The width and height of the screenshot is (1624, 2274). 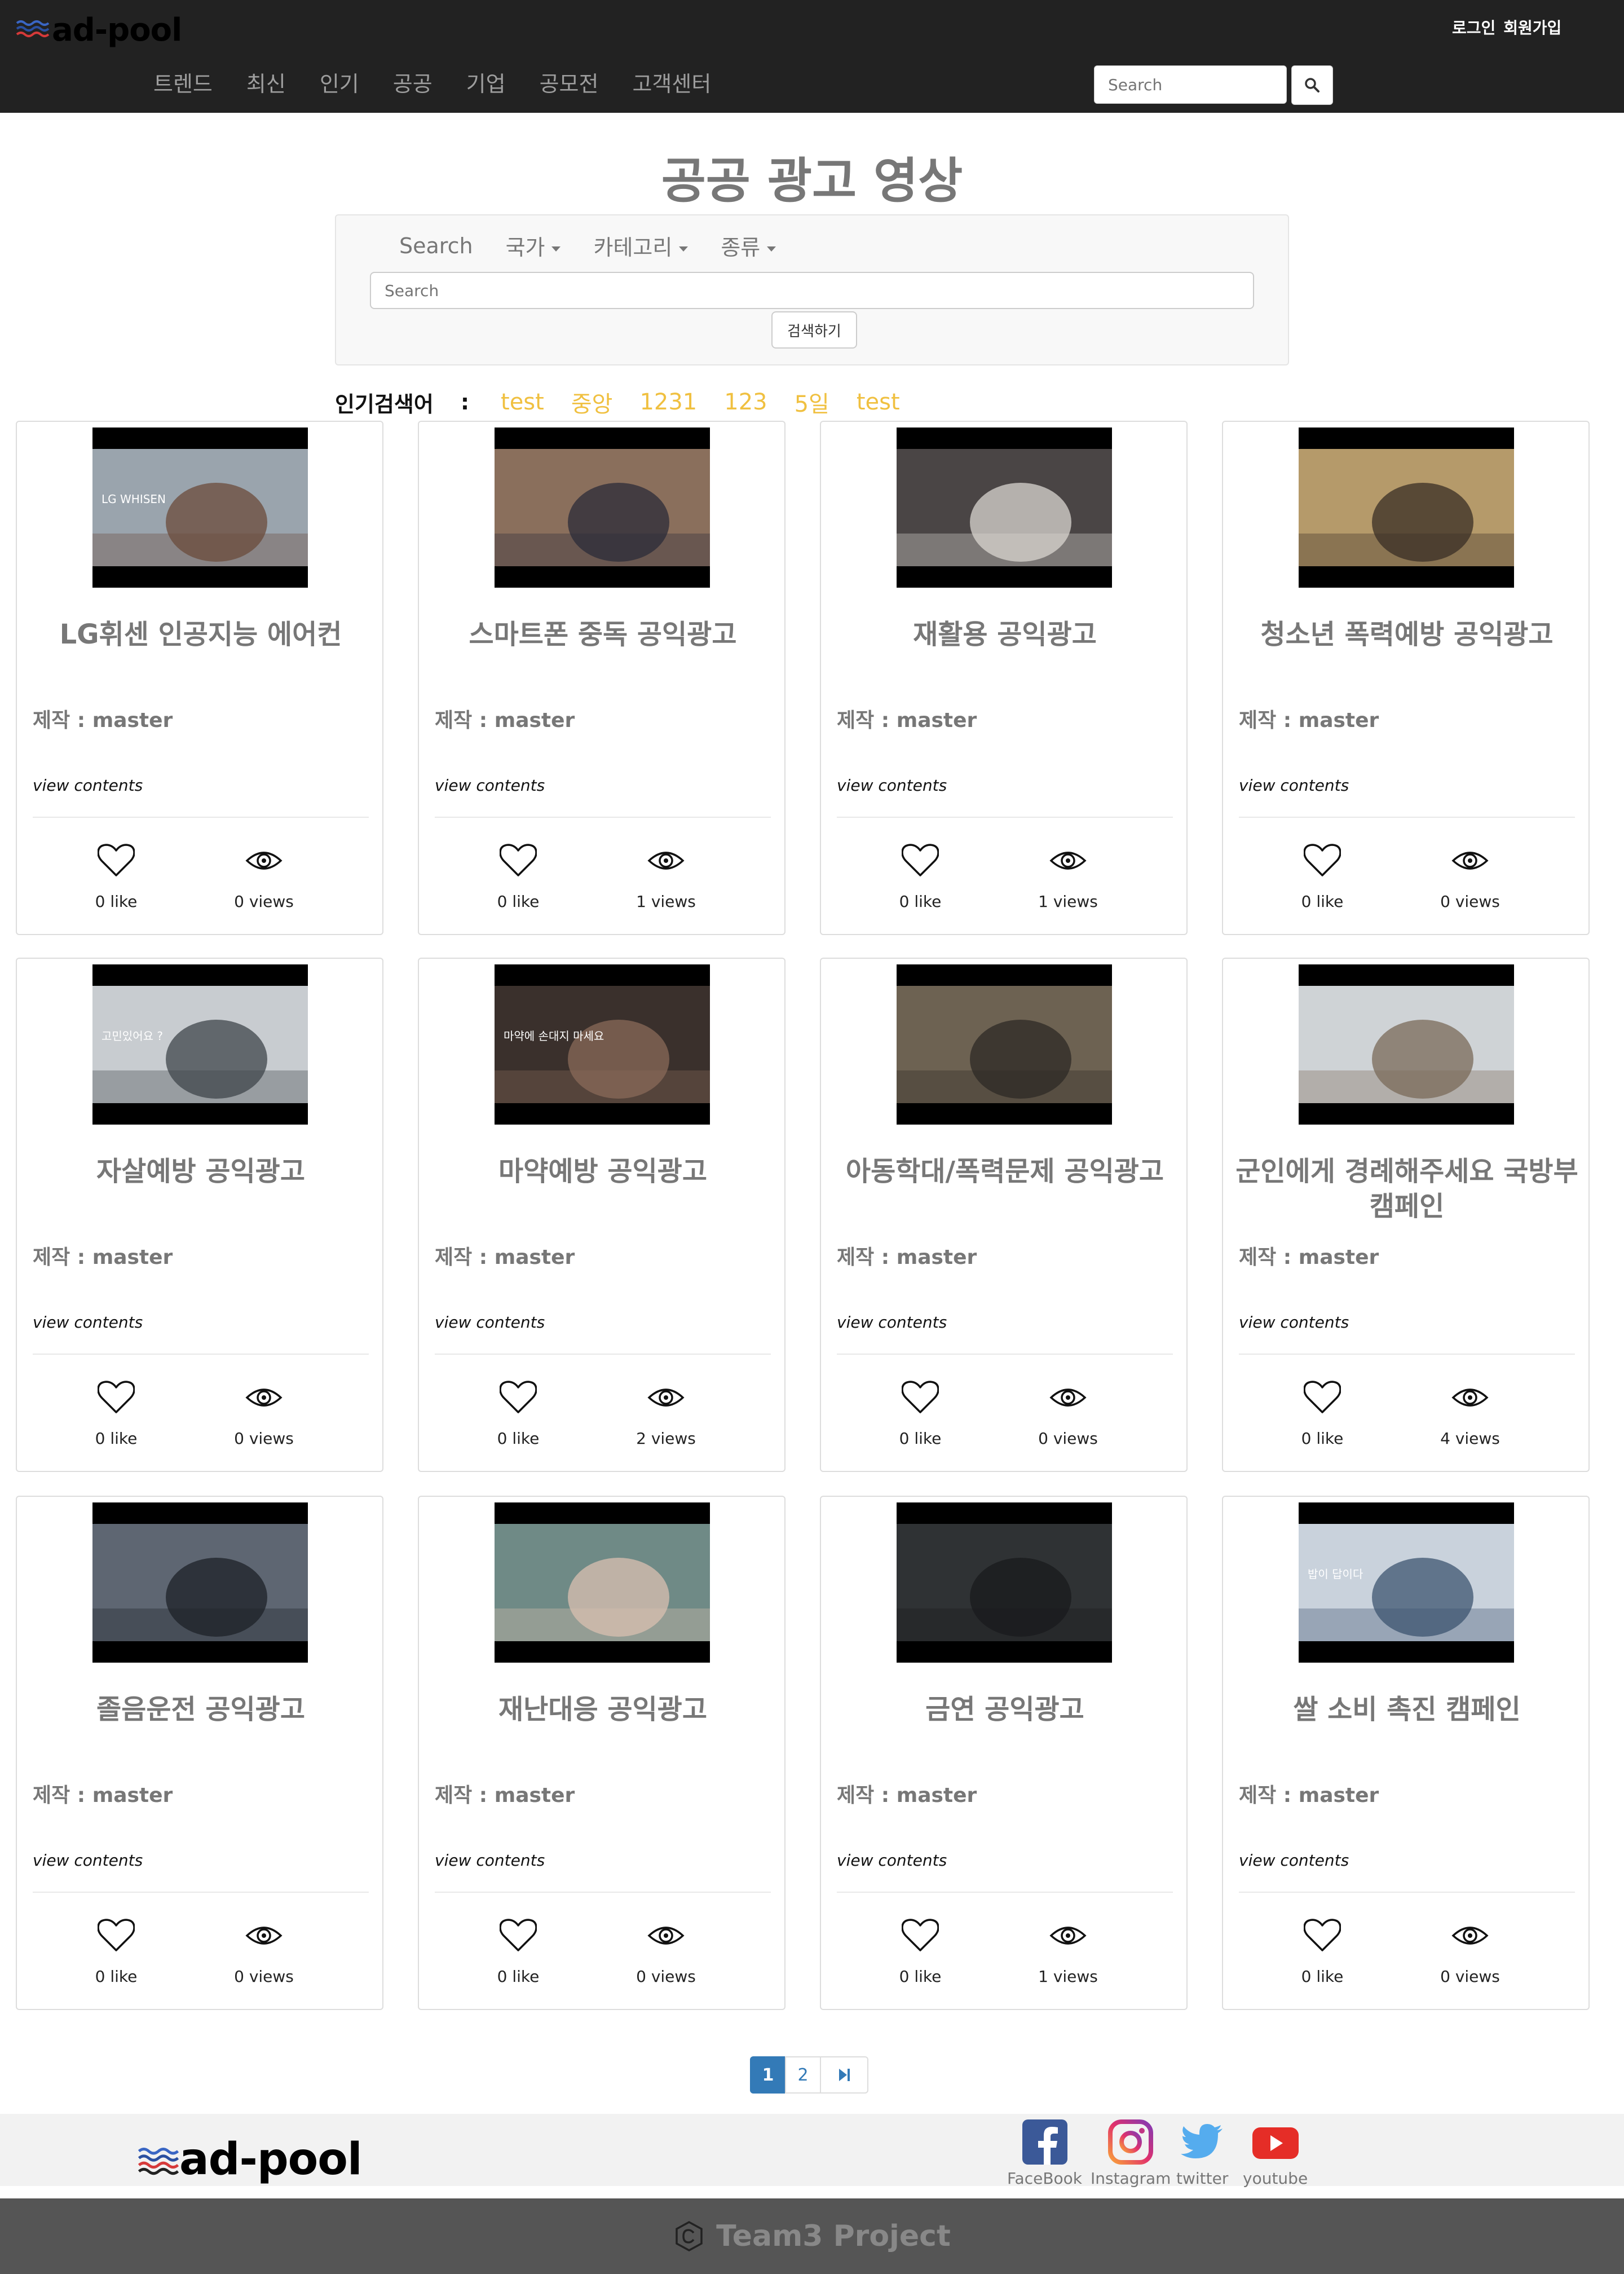 What do you see at coordinates (266, 82) in the screenshot?
I see `nav-latest: 최신` at bounding box center [266, 82].